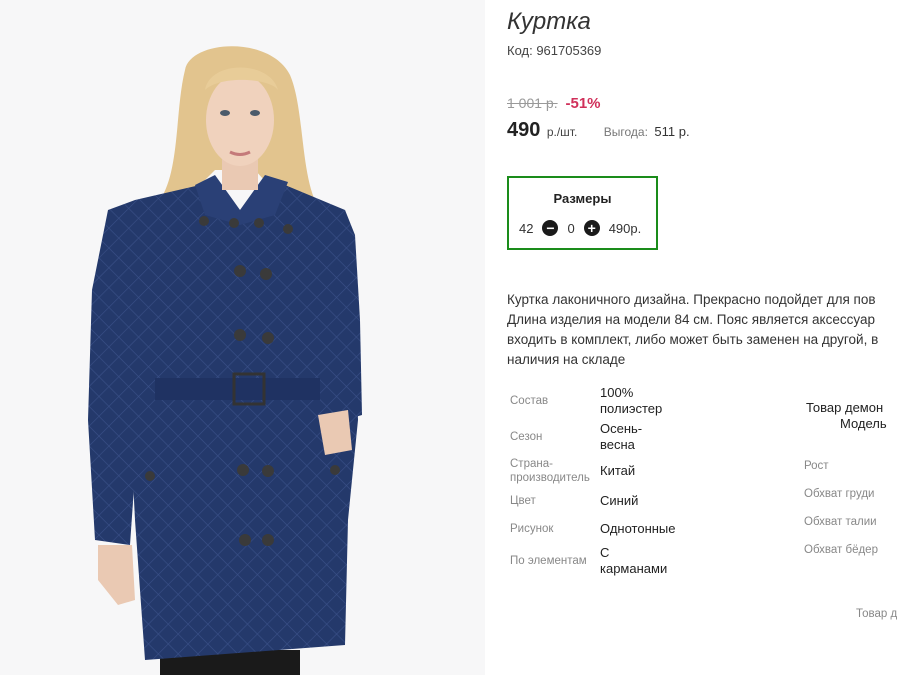  What do you see at coordinates (532, 103) in the screenshot?
I see `old-price: 1 001 р.` at bounding box center [532, 103].